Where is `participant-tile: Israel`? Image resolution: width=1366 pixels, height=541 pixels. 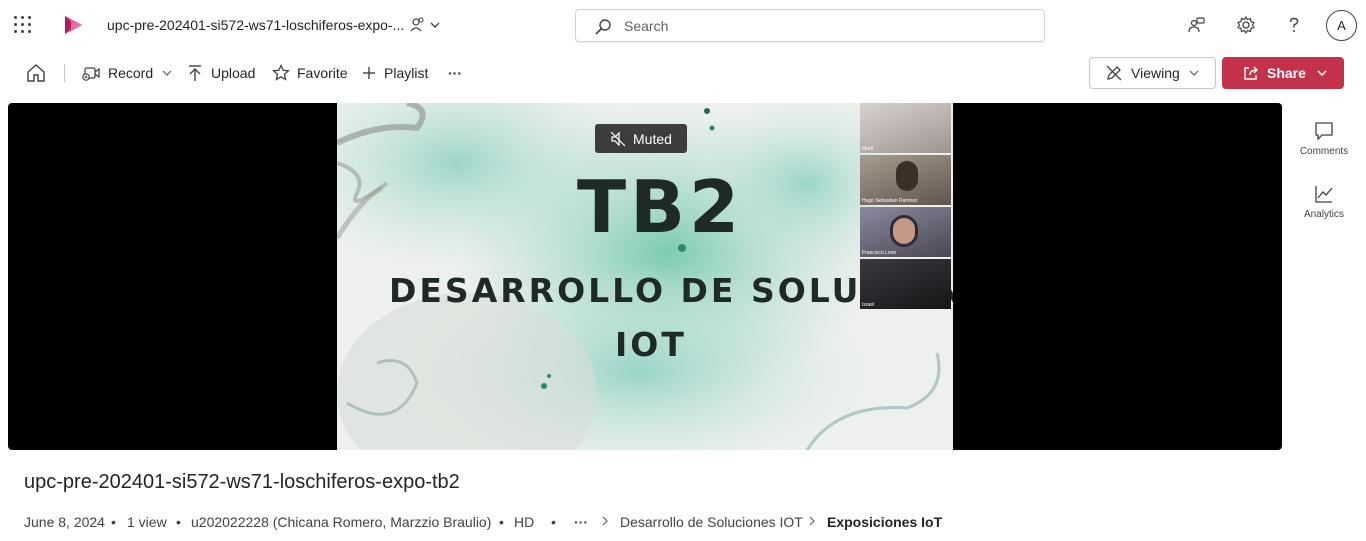
participant-tile: Israel is located at coordinates (905, 284).